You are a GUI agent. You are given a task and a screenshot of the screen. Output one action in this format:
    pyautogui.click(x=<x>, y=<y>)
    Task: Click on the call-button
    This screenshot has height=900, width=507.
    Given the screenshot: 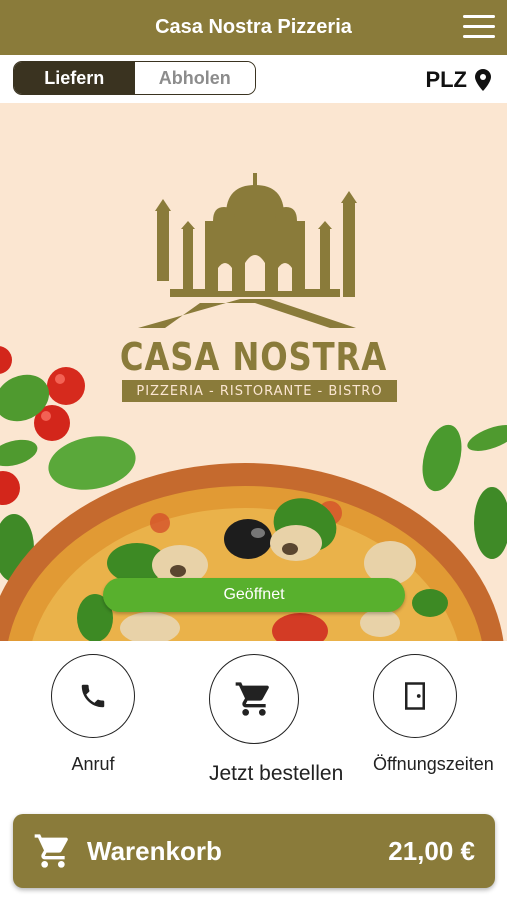 What is the action you would take?
    pyautogui.click(x=93, y=696)
    